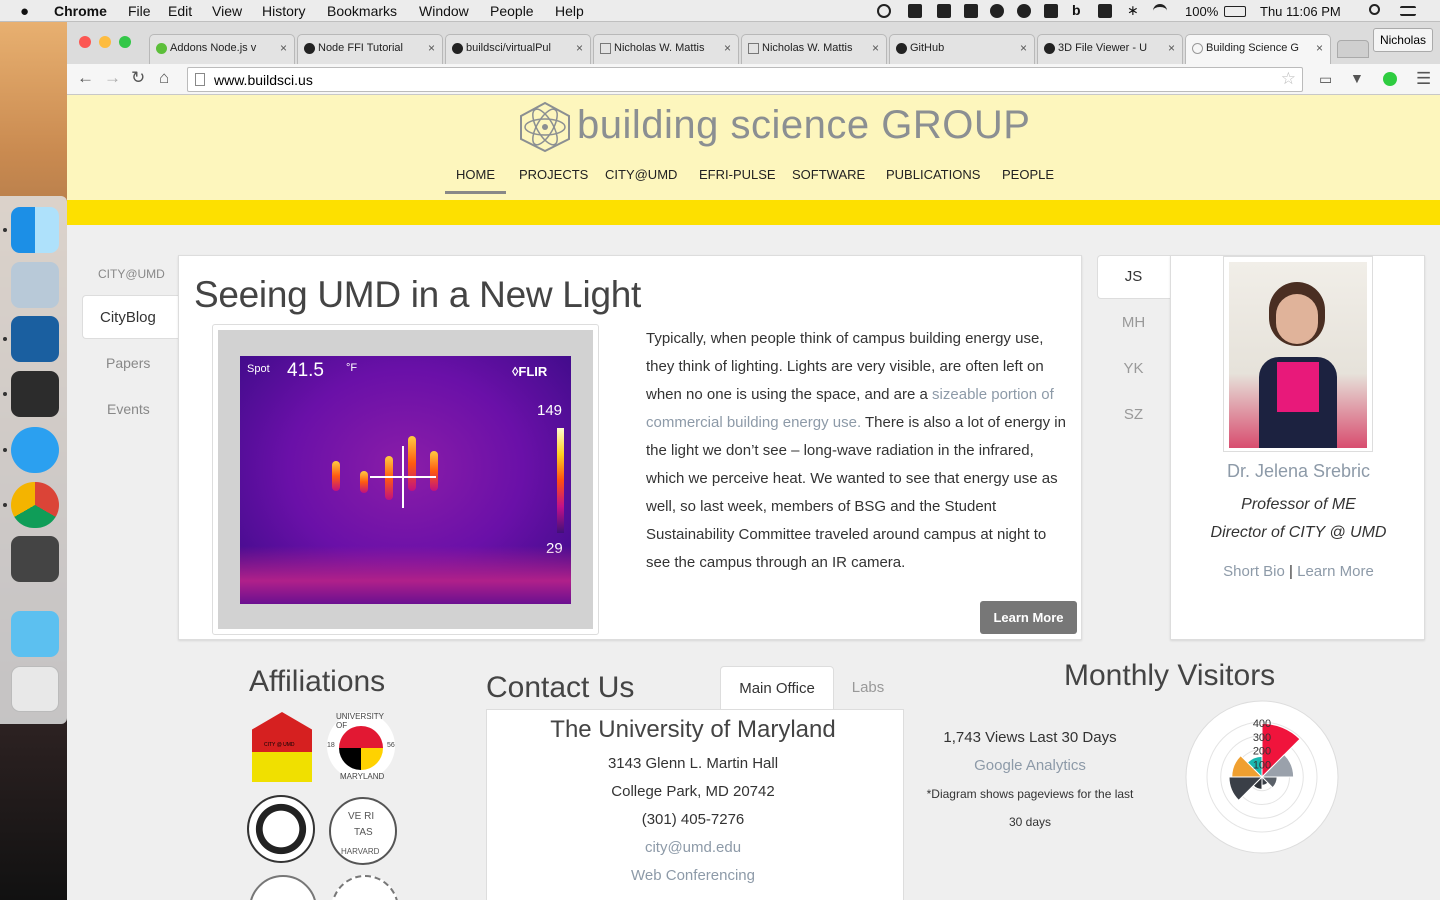  I want to click on b-app-icon: b, so click(1079, 10).